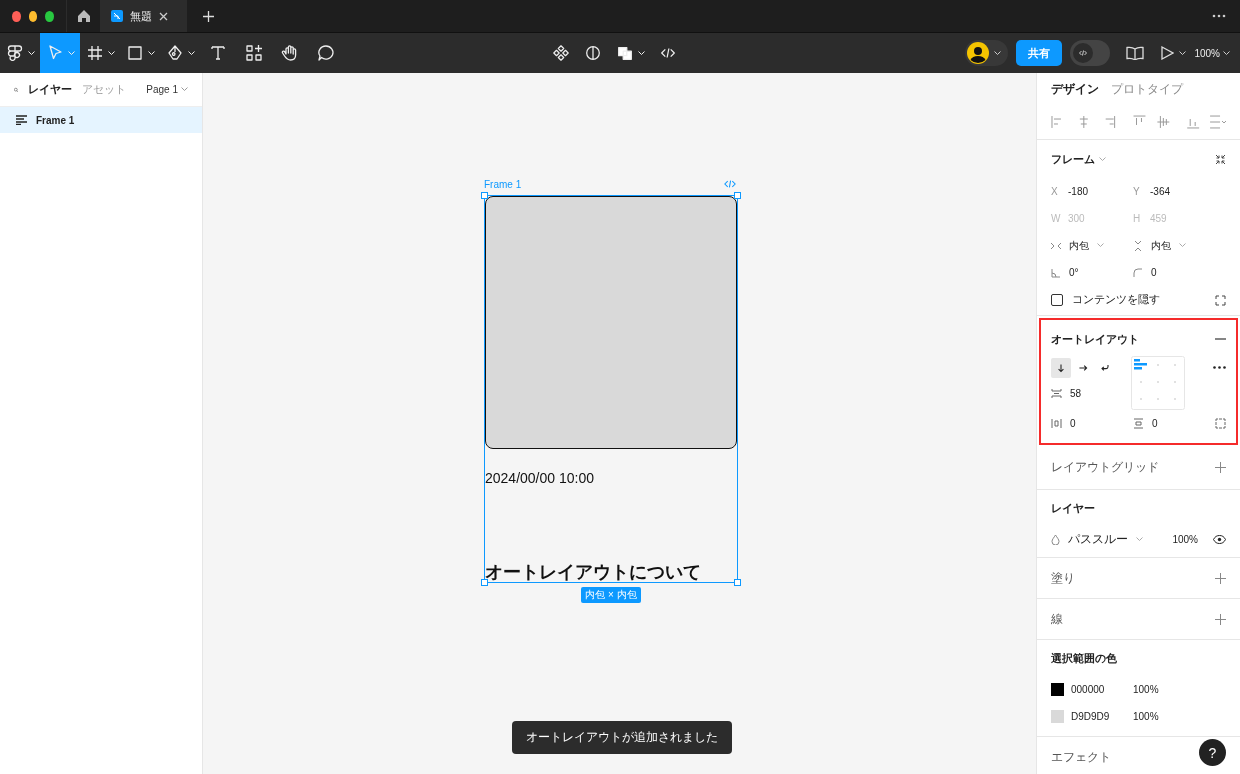 This screenshot has width=1240, height=774. What do you see at coordinates (1212, 53) in the screenshot?
I see `zoom-dropdown: 100%` at bounding box center [1212, 53].